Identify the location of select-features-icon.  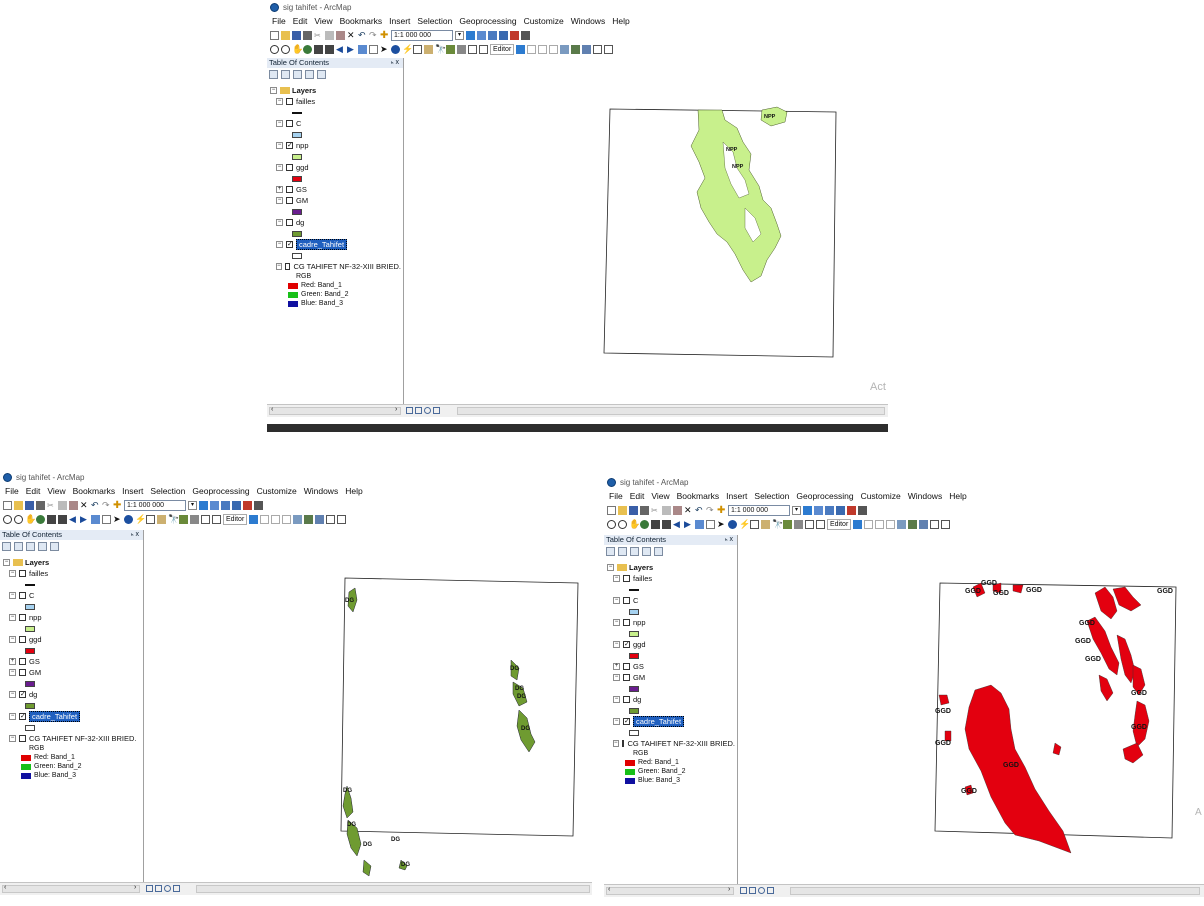
(95, 519).